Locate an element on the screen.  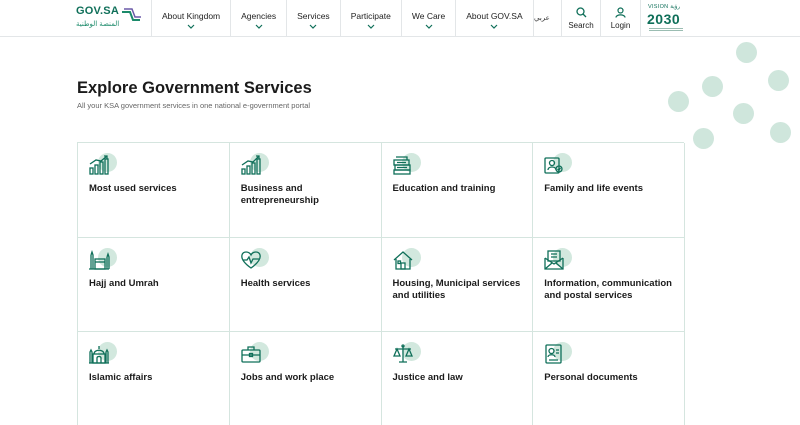
nav-label: About Kingdom is located at coordinates (191, 15).